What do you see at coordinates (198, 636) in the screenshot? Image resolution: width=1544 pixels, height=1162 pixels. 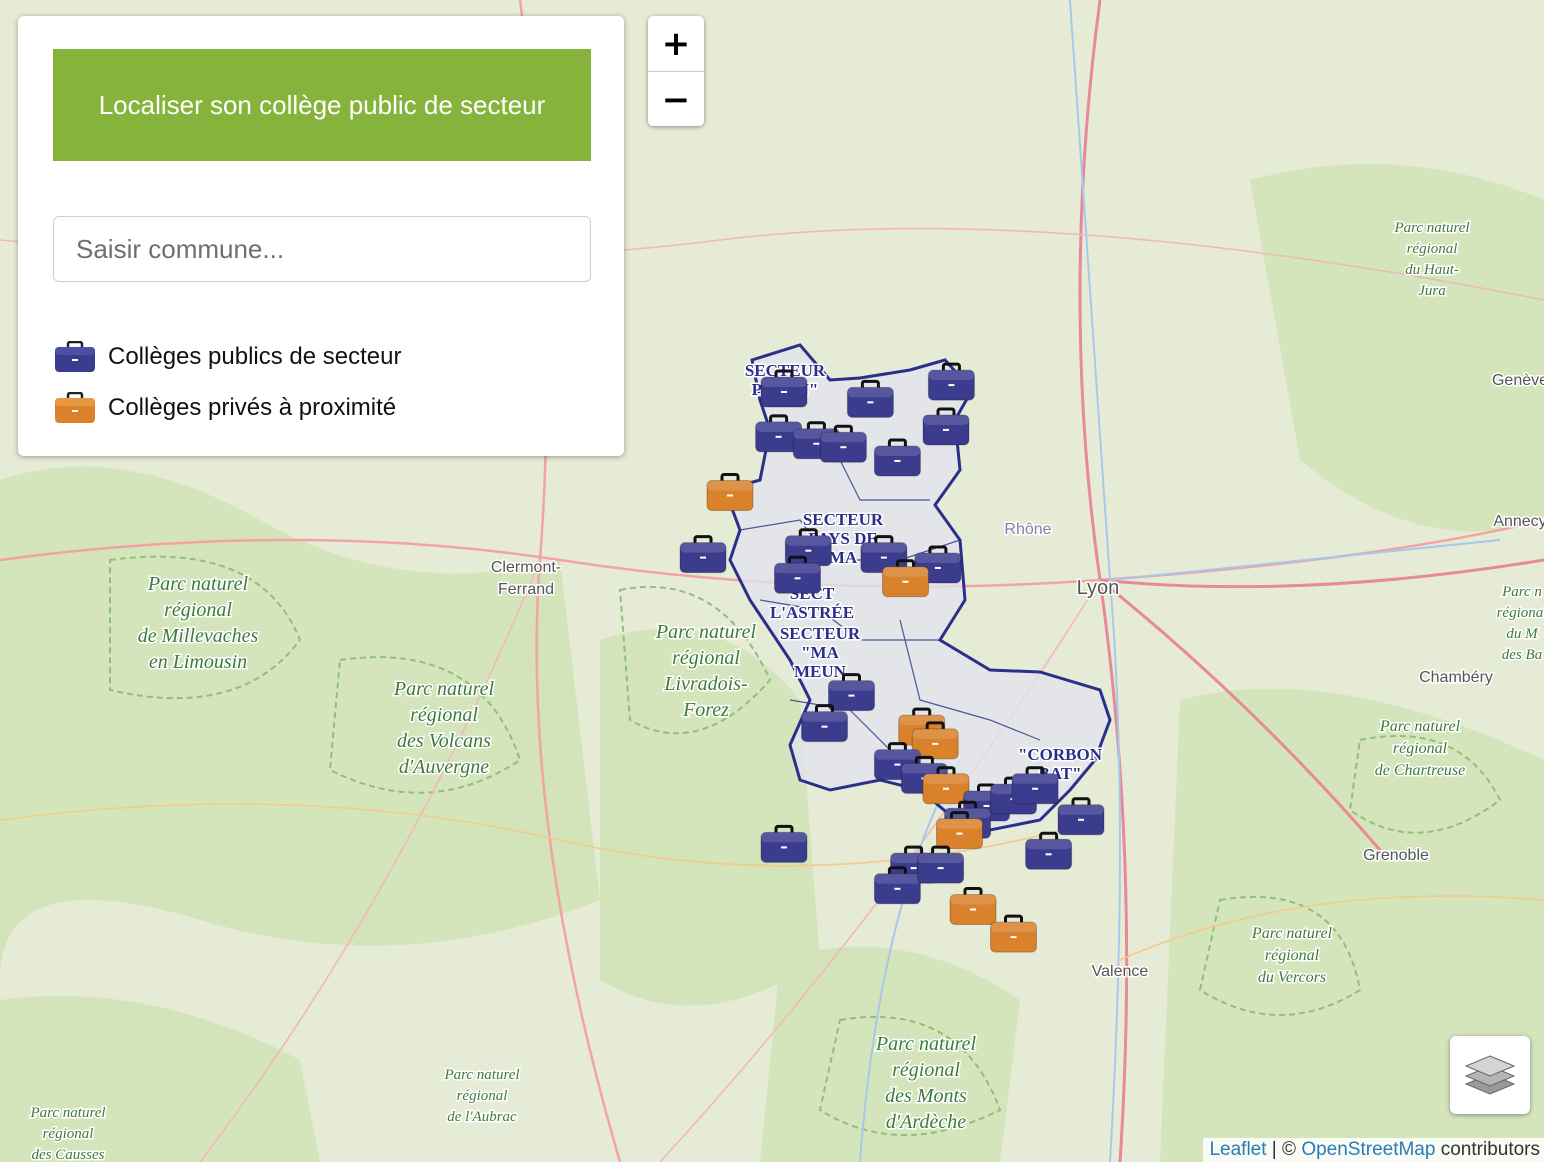 I see `park-label: de Millevaches` at bounding box center [198, 636].